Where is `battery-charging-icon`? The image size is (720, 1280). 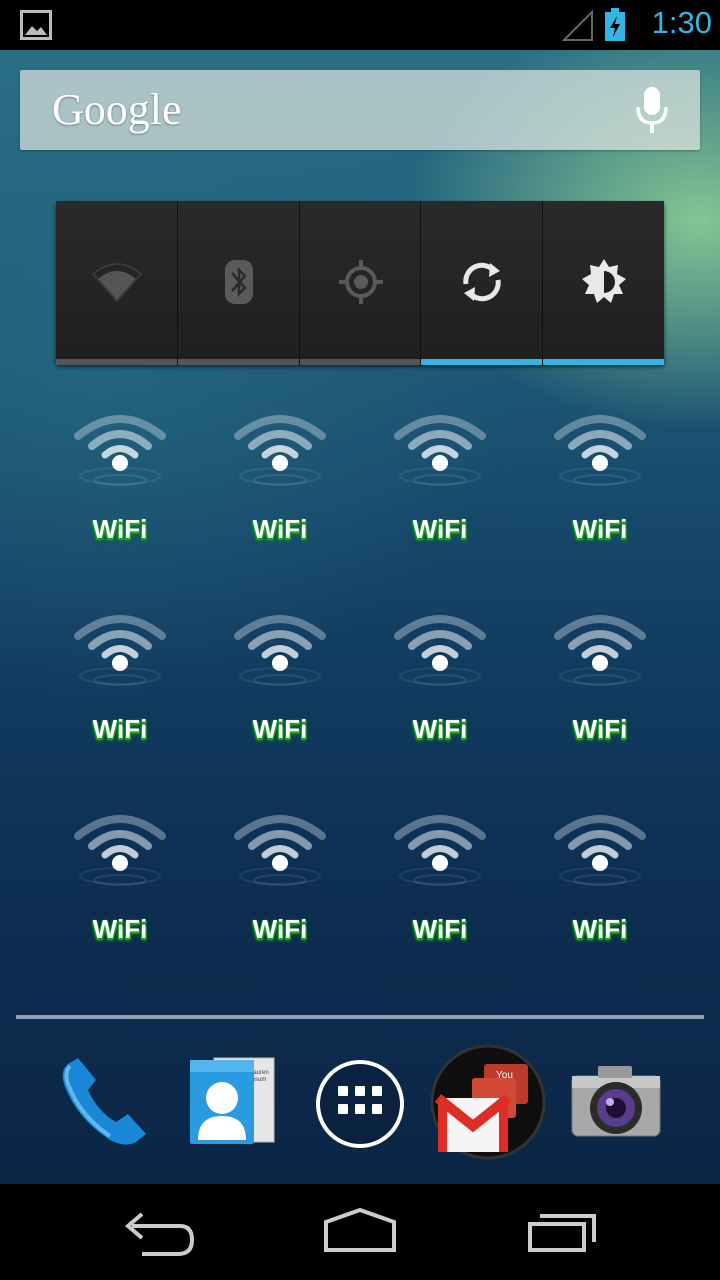
battery-charging-icon is located at coordinates (615, 24).